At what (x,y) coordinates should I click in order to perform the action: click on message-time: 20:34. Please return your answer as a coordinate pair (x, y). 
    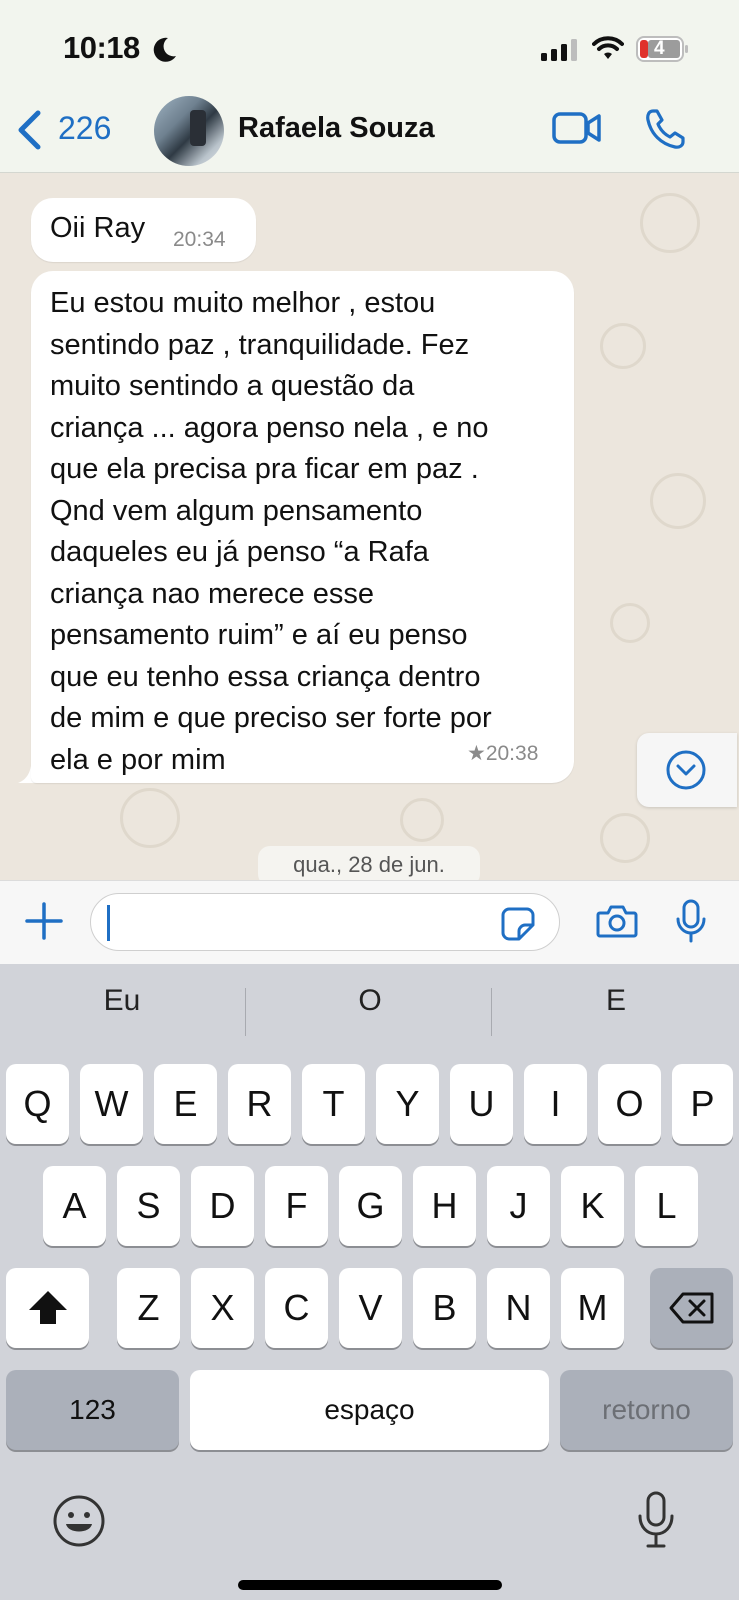
    Looking at the image, I should click on (199, 239).